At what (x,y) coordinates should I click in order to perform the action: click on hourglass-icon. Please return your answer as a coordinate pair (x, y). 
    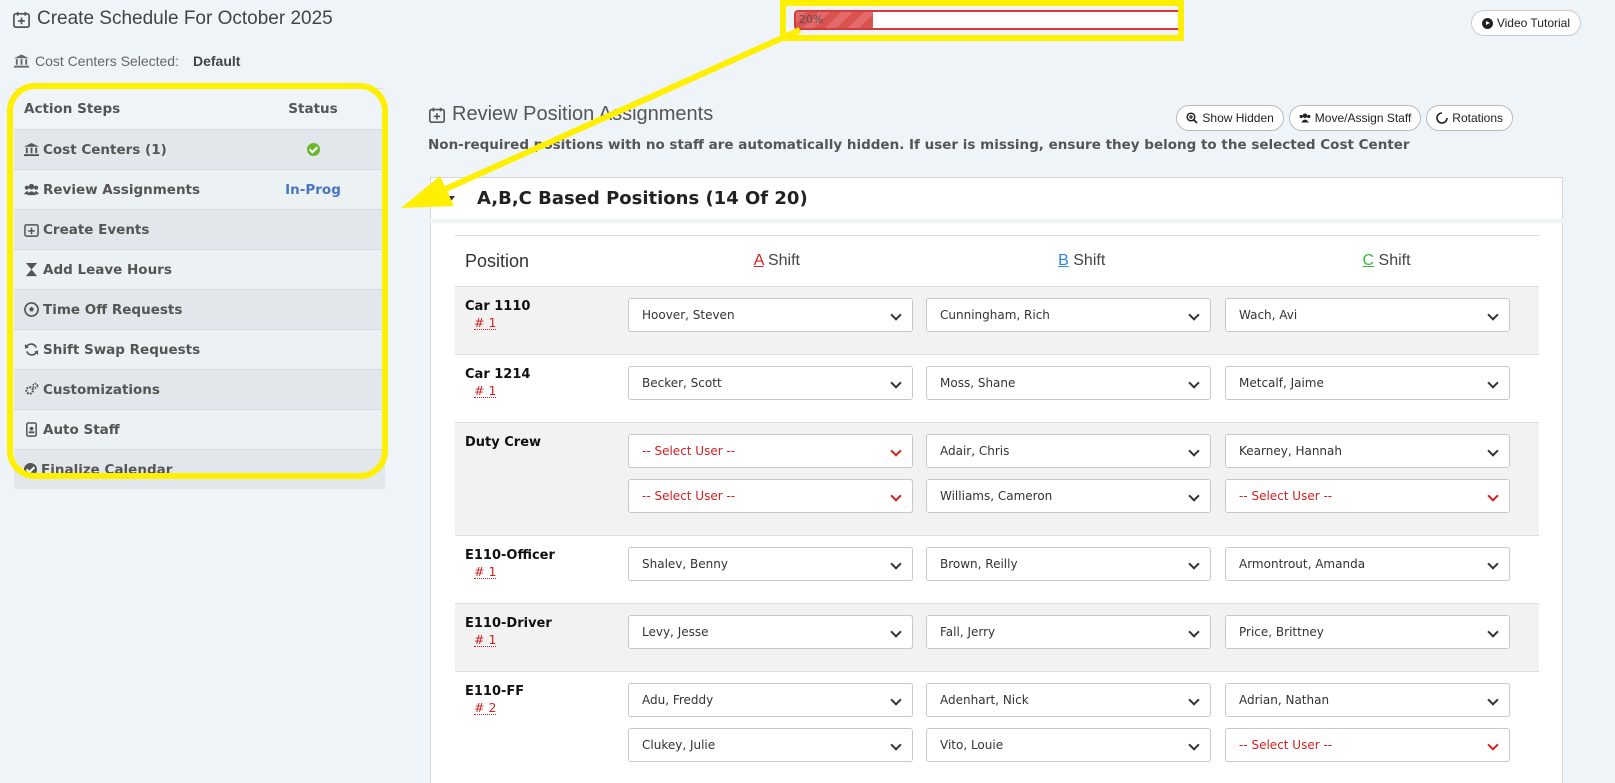
    Looking at the image, I should click on (31, 269).